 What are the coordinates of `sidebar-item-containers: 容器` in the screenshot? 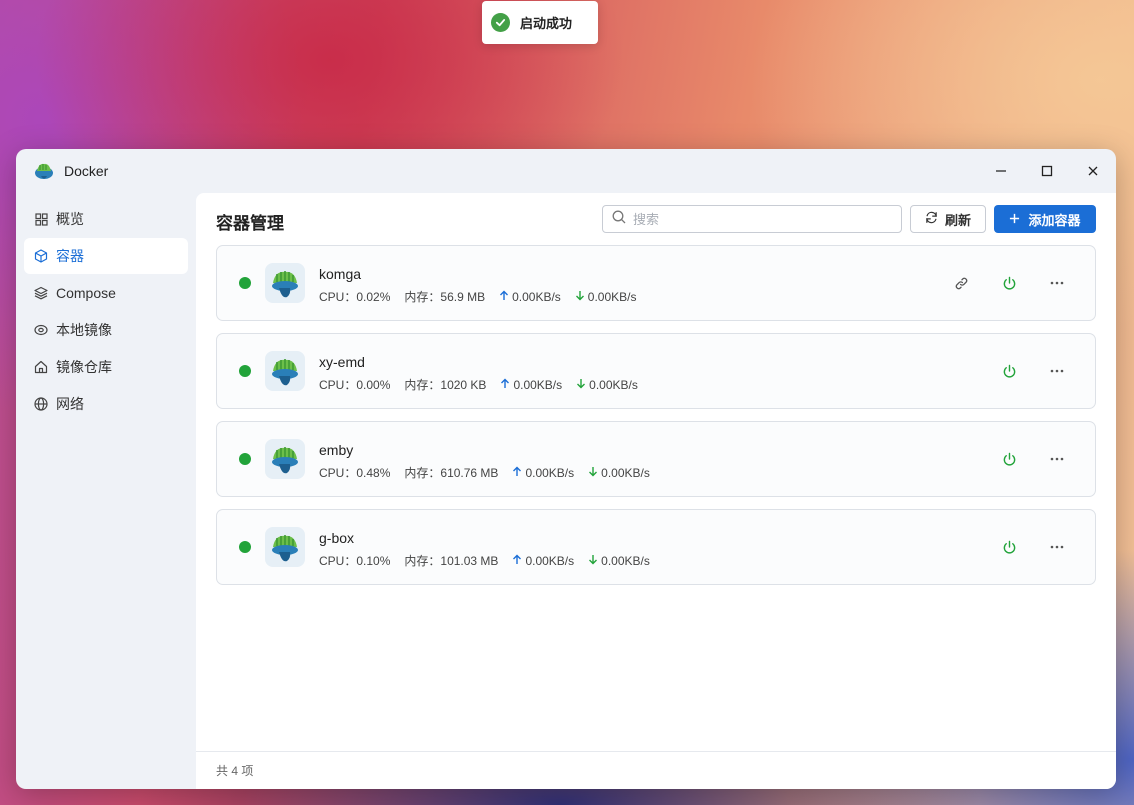 It's located at (106, 256).